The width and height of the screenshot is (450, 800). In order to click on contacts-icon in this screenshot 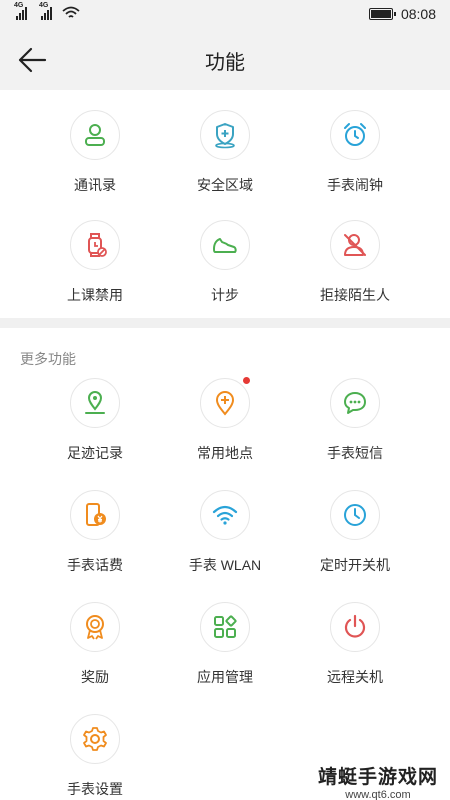, I will do `click(95, 135)`.